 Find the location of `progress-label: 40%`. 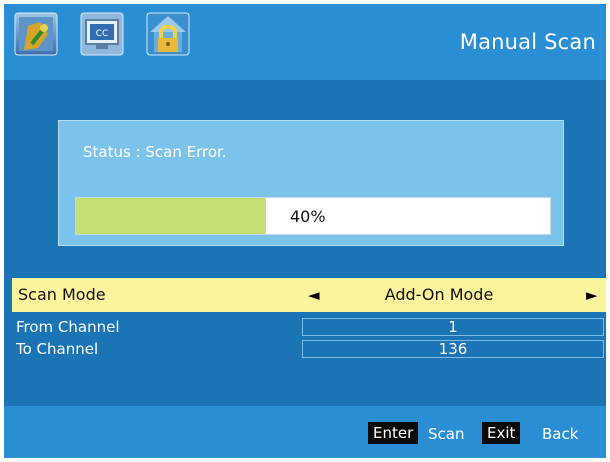

progress-label: 40% is located at coordinates (308, 216).